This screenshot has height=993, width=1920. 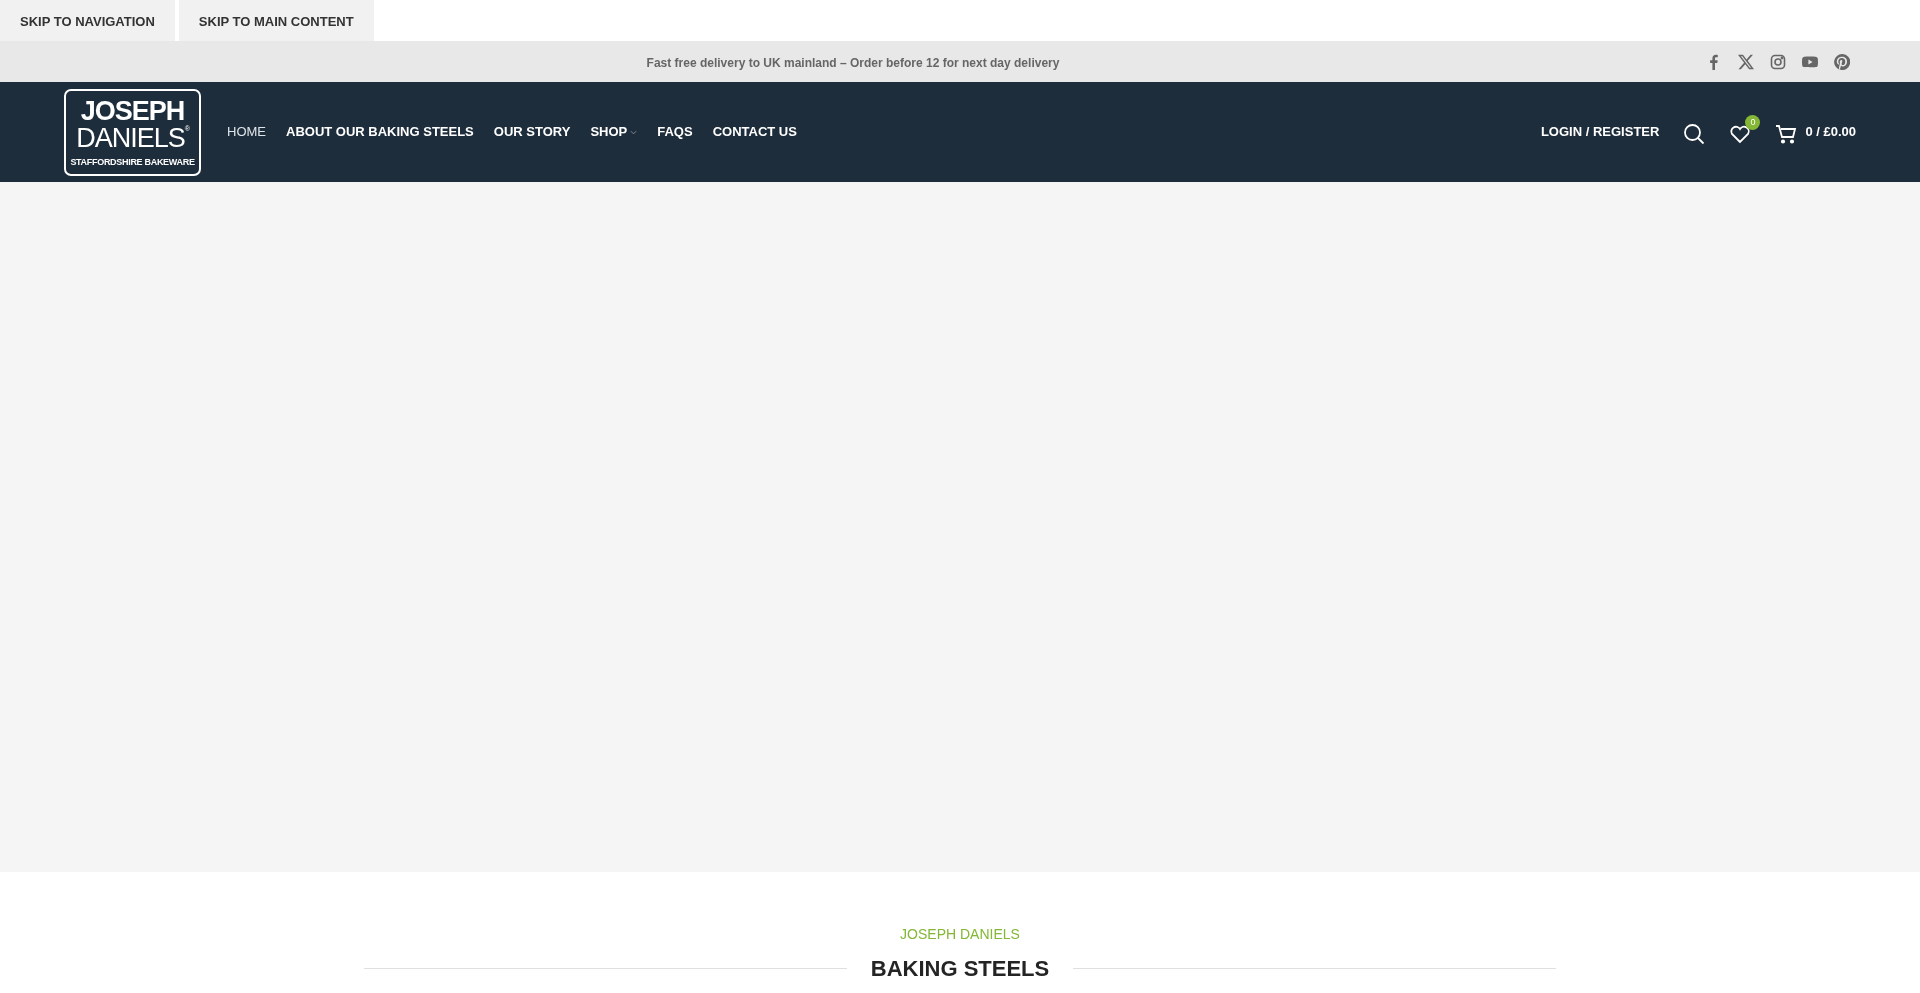 What do you see at coordinates (1842, 61) in the screenshot?
I see `pinterest-icon` at bounding box center [1842, 61].